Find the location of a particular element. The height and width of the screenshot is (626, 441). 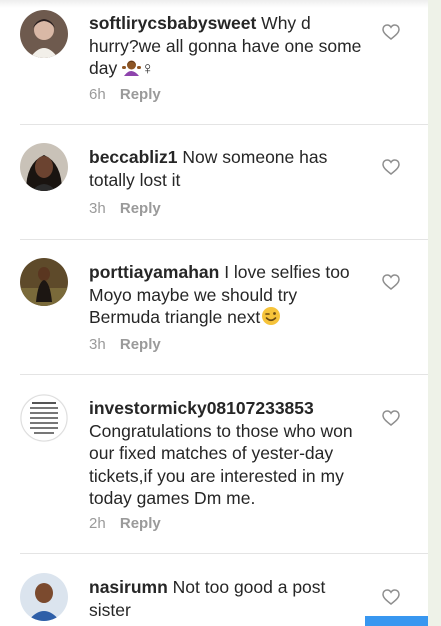

top-shadow is located at coordinates (214, 4).